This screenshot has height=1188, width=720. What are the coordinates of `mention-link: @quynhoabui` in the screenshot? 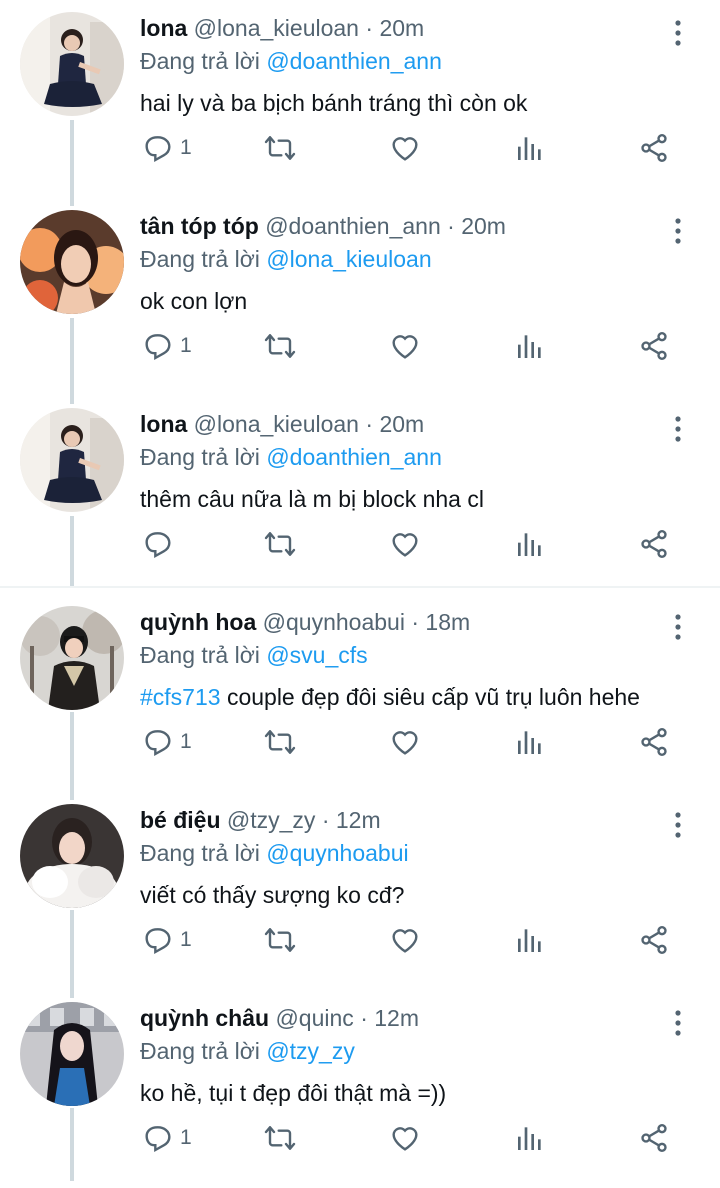 It's located at (337, 853).